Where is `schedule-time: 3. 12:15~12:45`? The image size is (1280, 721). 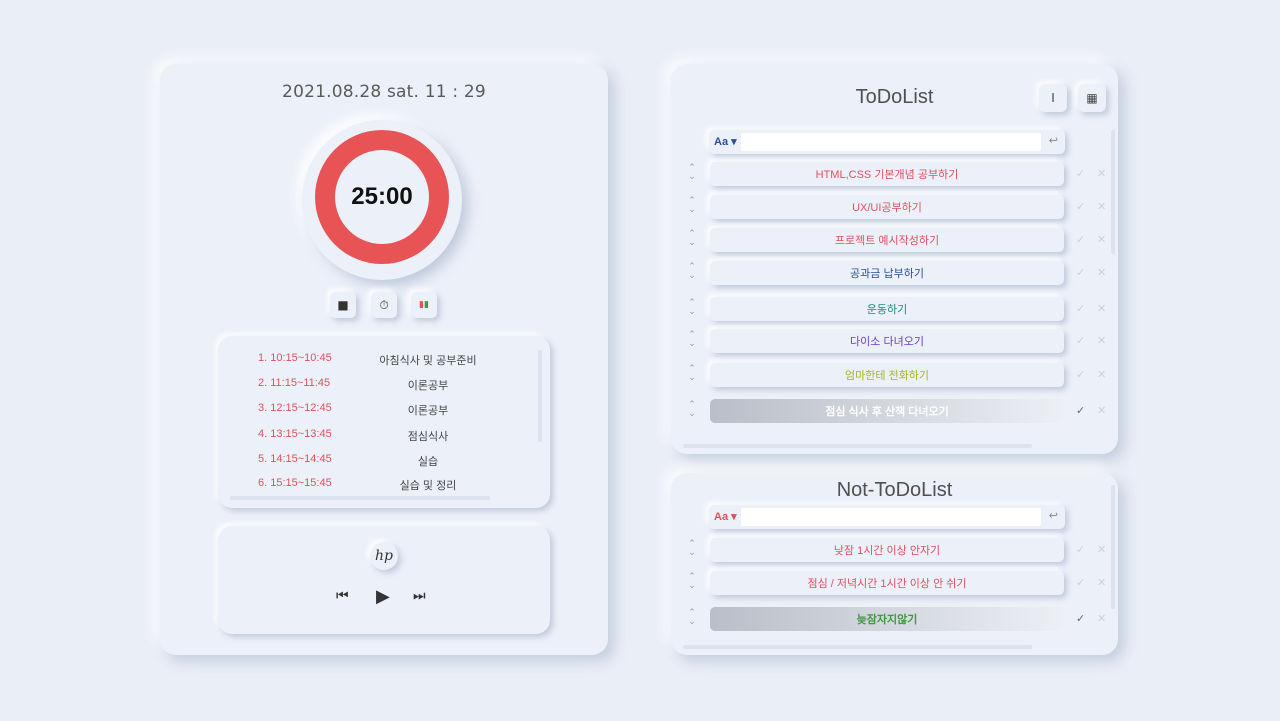
schedule-time: 3. 12:15~12:45 is located at coordinates (295, 408).